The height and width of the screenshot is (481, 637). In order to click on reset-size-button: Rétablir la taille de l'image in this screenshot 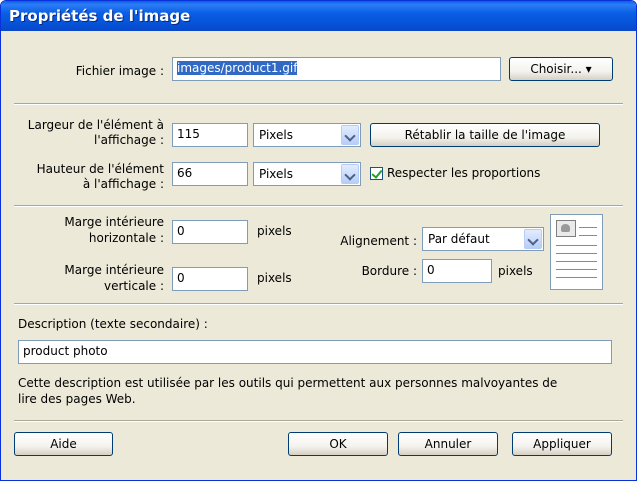, I will do `click(485, 135)`.